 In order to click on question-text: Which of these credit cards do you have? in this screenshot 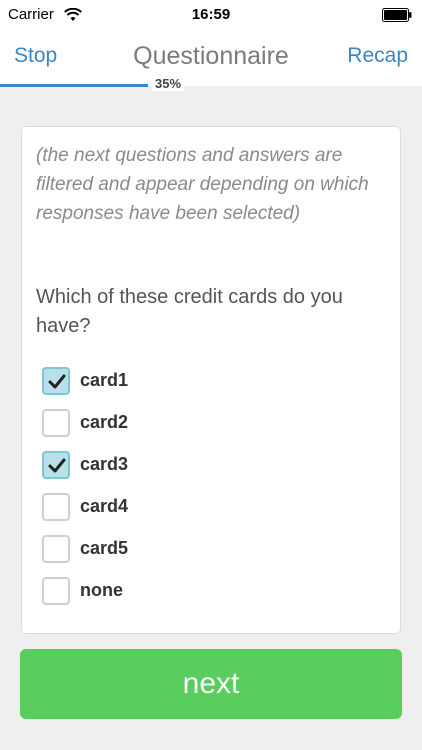, I will do `click(189, 311)`.